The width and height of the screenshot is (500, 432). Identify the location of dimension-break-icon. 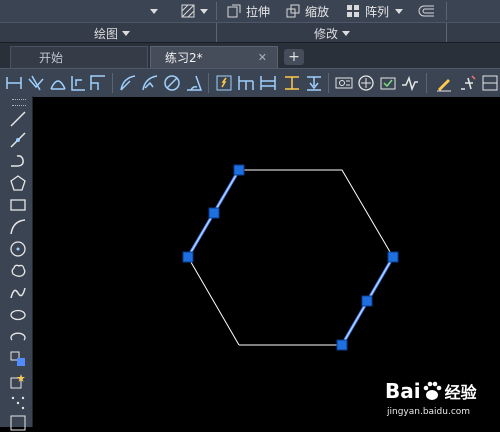
(292, 83).